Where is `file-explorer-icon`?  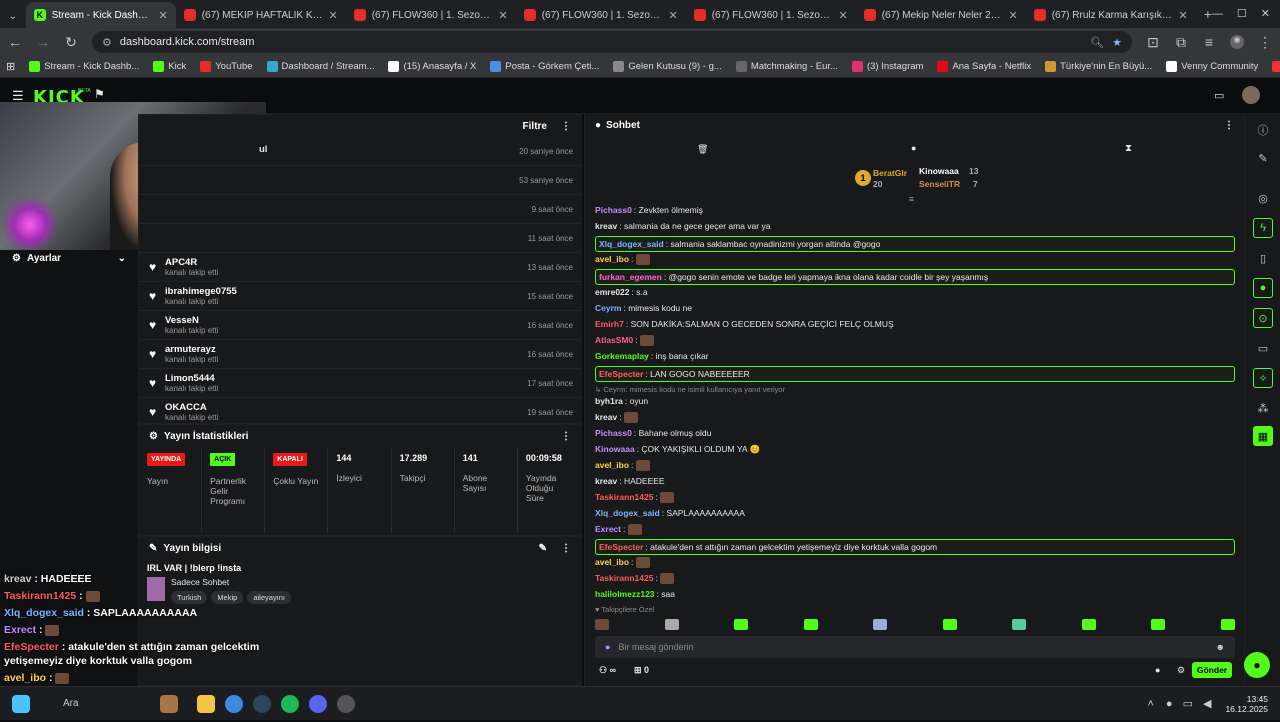
file-explorer-icon is located at coordinates (206, 703).